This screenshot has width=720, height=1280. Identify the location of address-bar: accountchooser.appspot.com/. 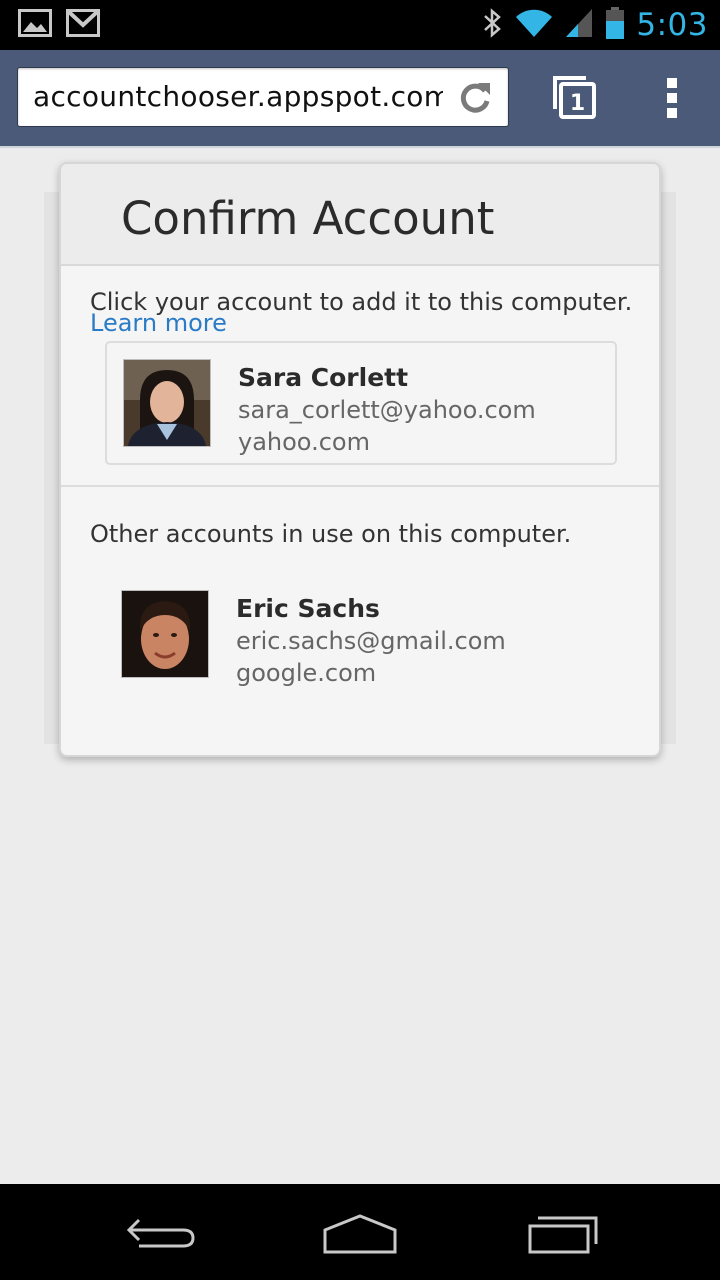
(263, 97).